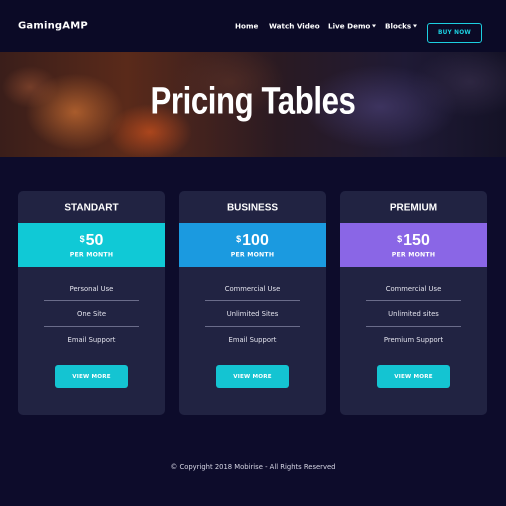  Describe the element at coordinates (294, 26) in the screenshot. I see `nav-watch-video: Watch Video` at that location.